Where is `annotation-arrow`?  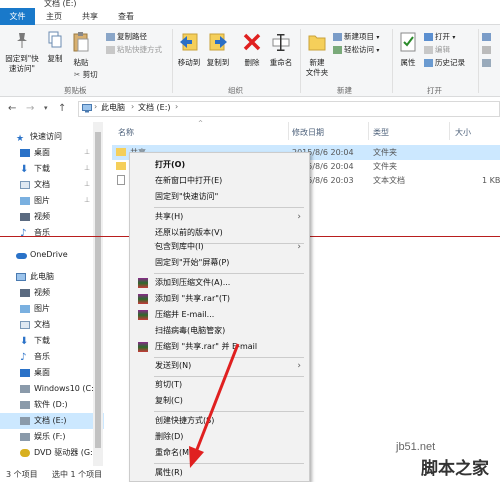 annotation-arrow is located at coordinates (214, 405).